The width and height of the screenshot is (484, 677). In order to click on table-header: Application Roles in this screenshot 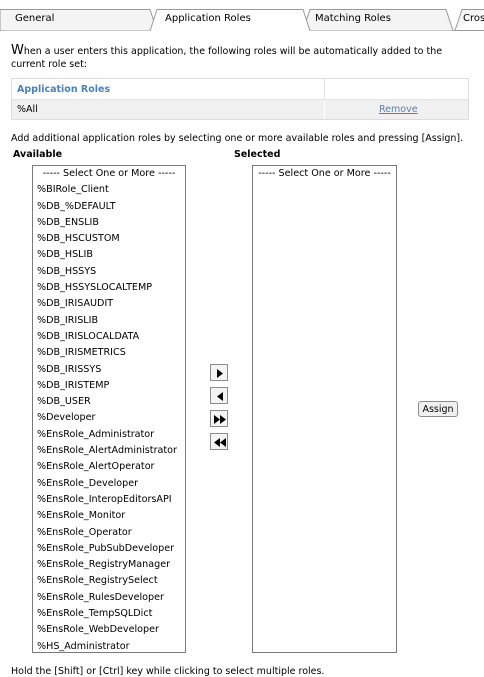, I will do `click(240, 89)`.